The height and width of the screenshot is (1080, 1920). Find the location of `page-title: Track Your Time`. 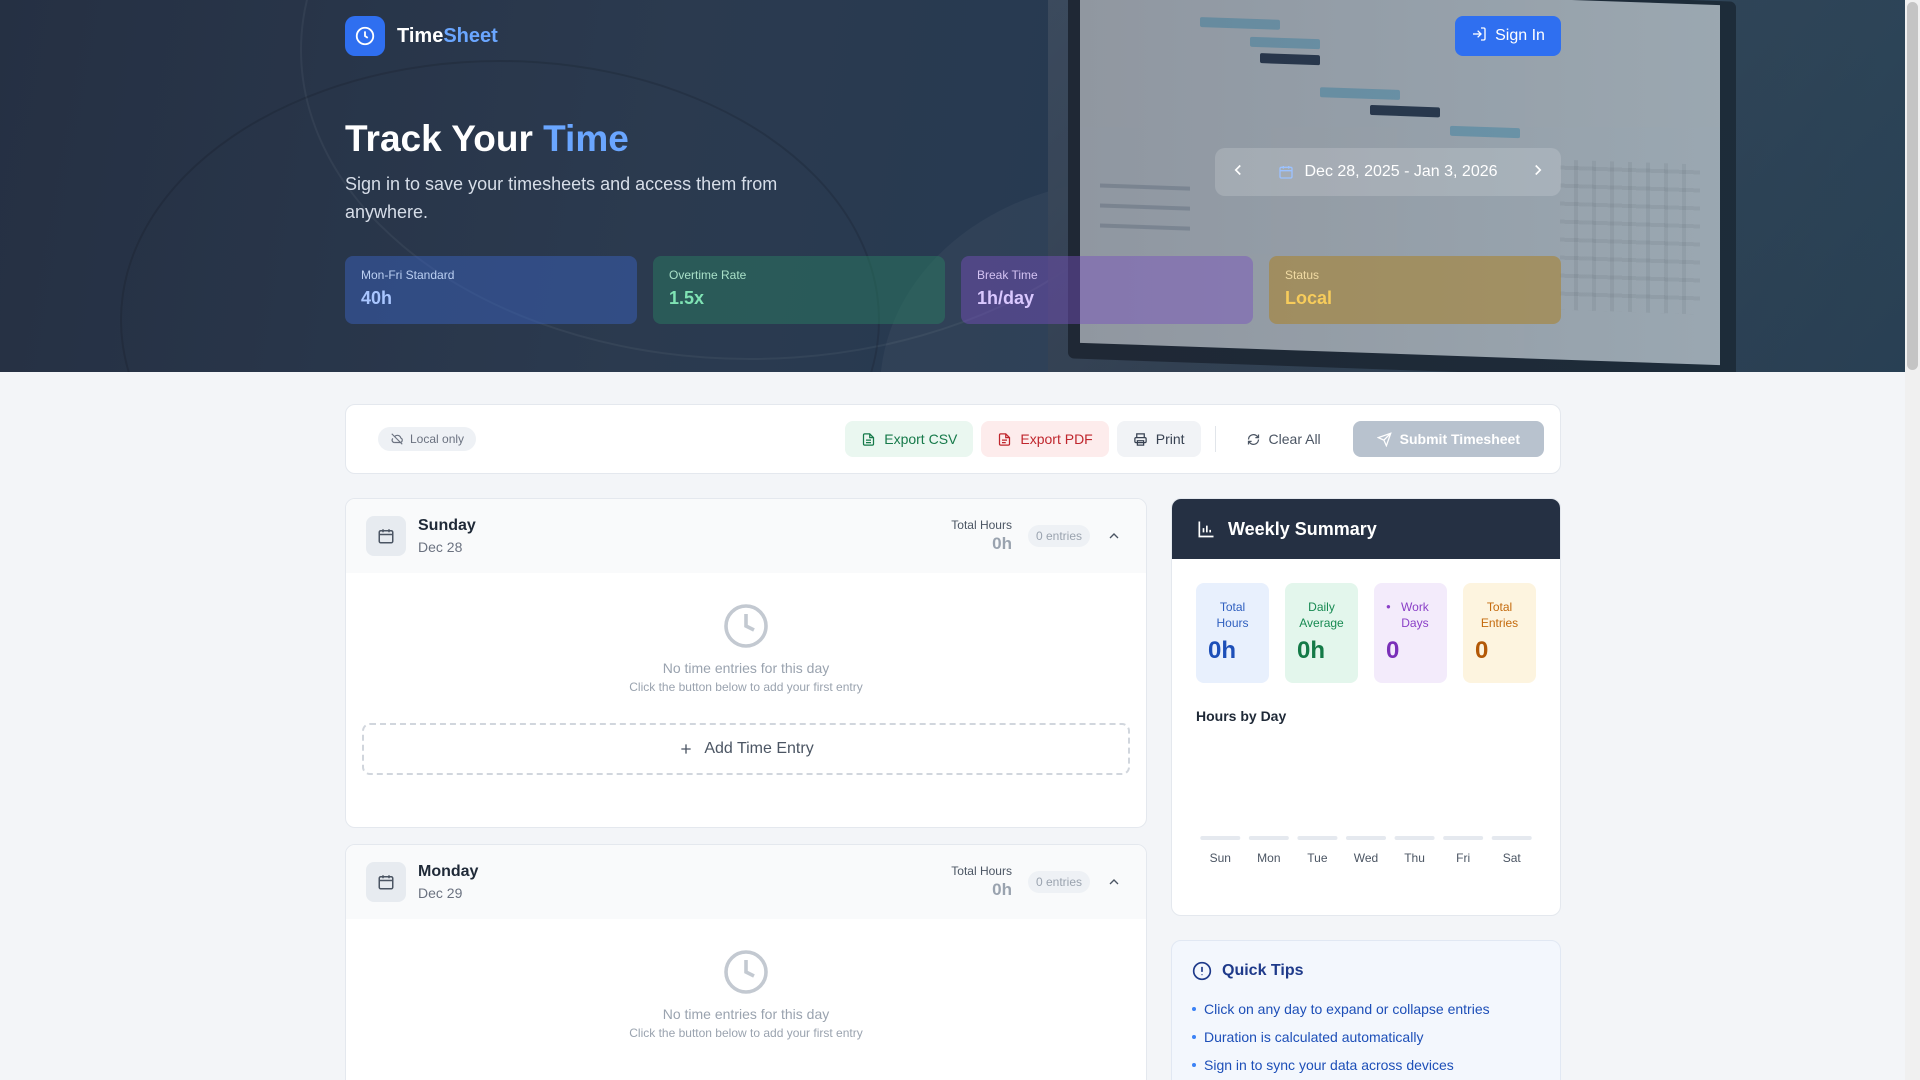

page-title: Track Your Time is located at coordinates (487, 138).